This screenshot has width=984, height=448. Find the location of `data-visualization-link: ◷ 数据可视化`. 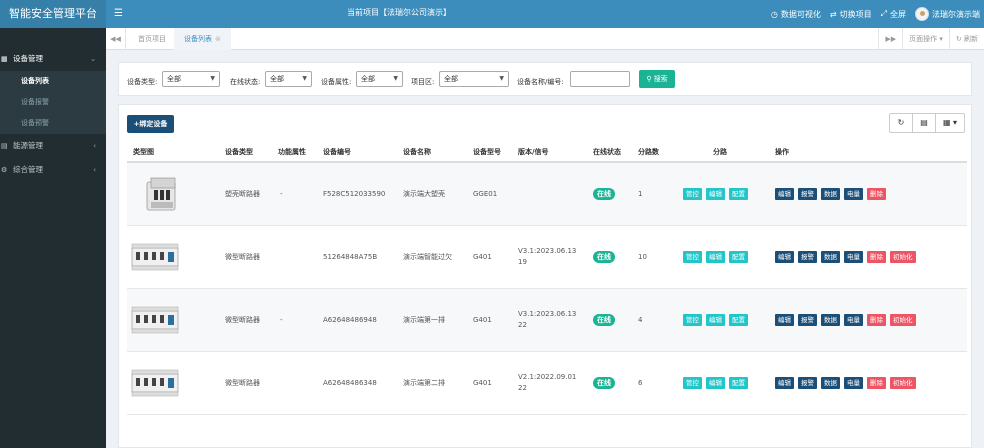

data-visualization-link: ◷ 数据可视化 is located at coordinates (796, 14).